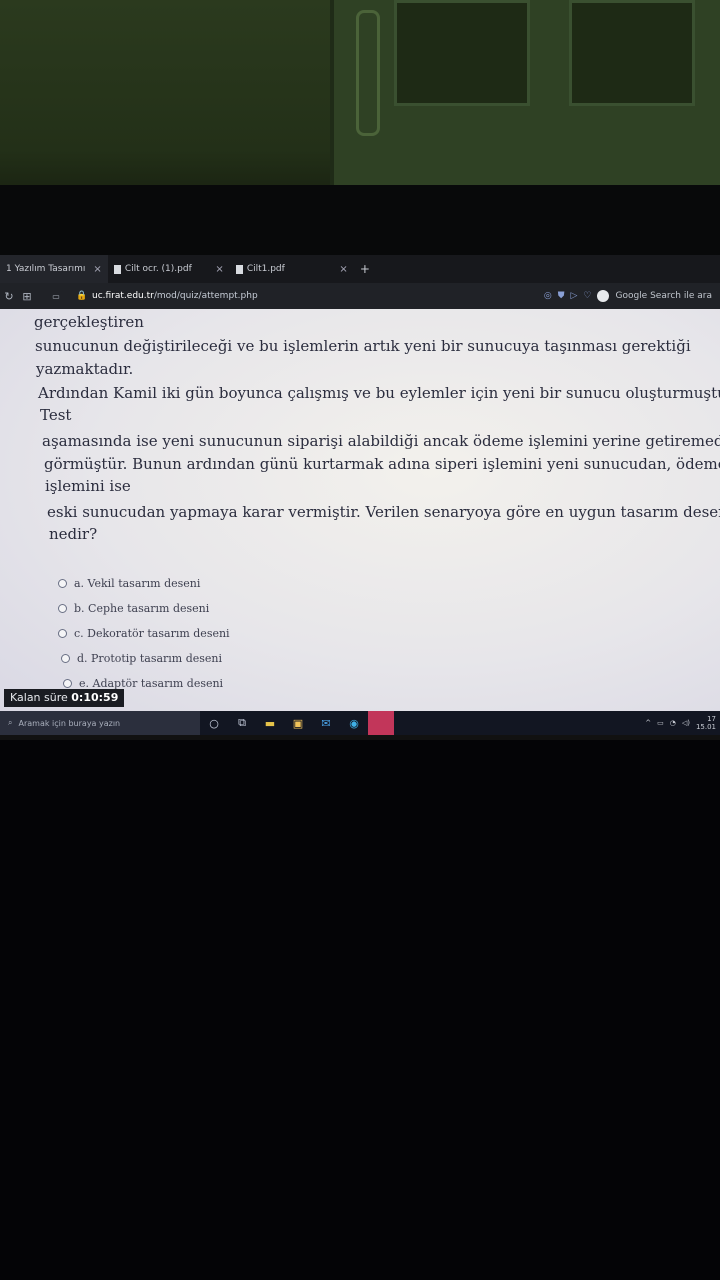 The image size is (720, 1280). Describe the element at coordinates (150, 658) in the screenshot. I see `answer-label: d. Prototip tasarım deseni` at that location.